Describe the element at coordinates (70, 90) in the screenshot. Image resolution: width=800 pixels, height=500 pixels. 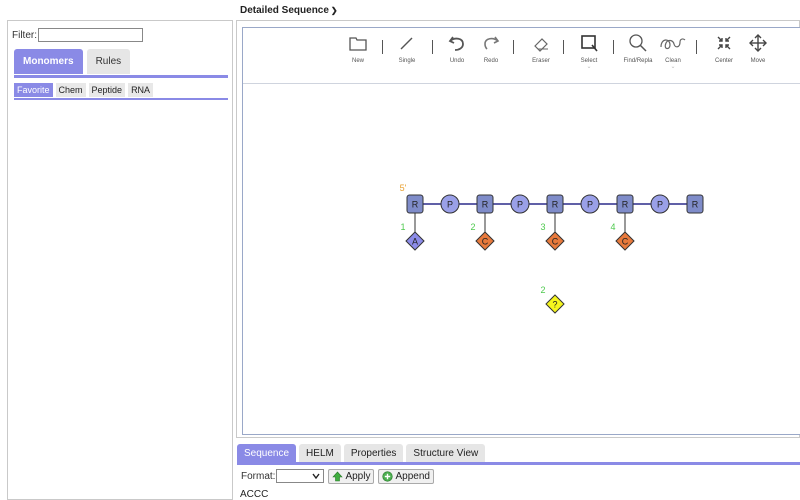
I see `tab-chem: Chem` at that location.